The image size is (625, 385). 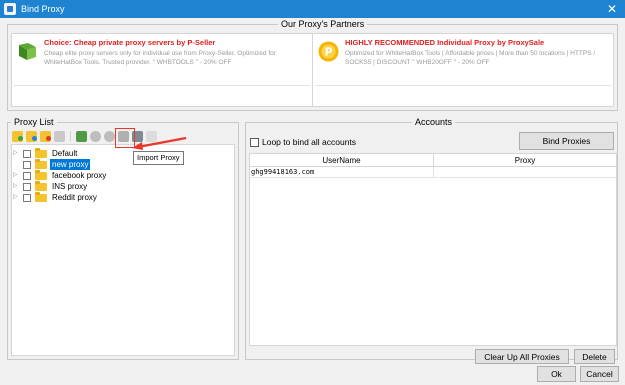 I want to click on cell-username: ghg99418163.com, so click(x=342, y=172).